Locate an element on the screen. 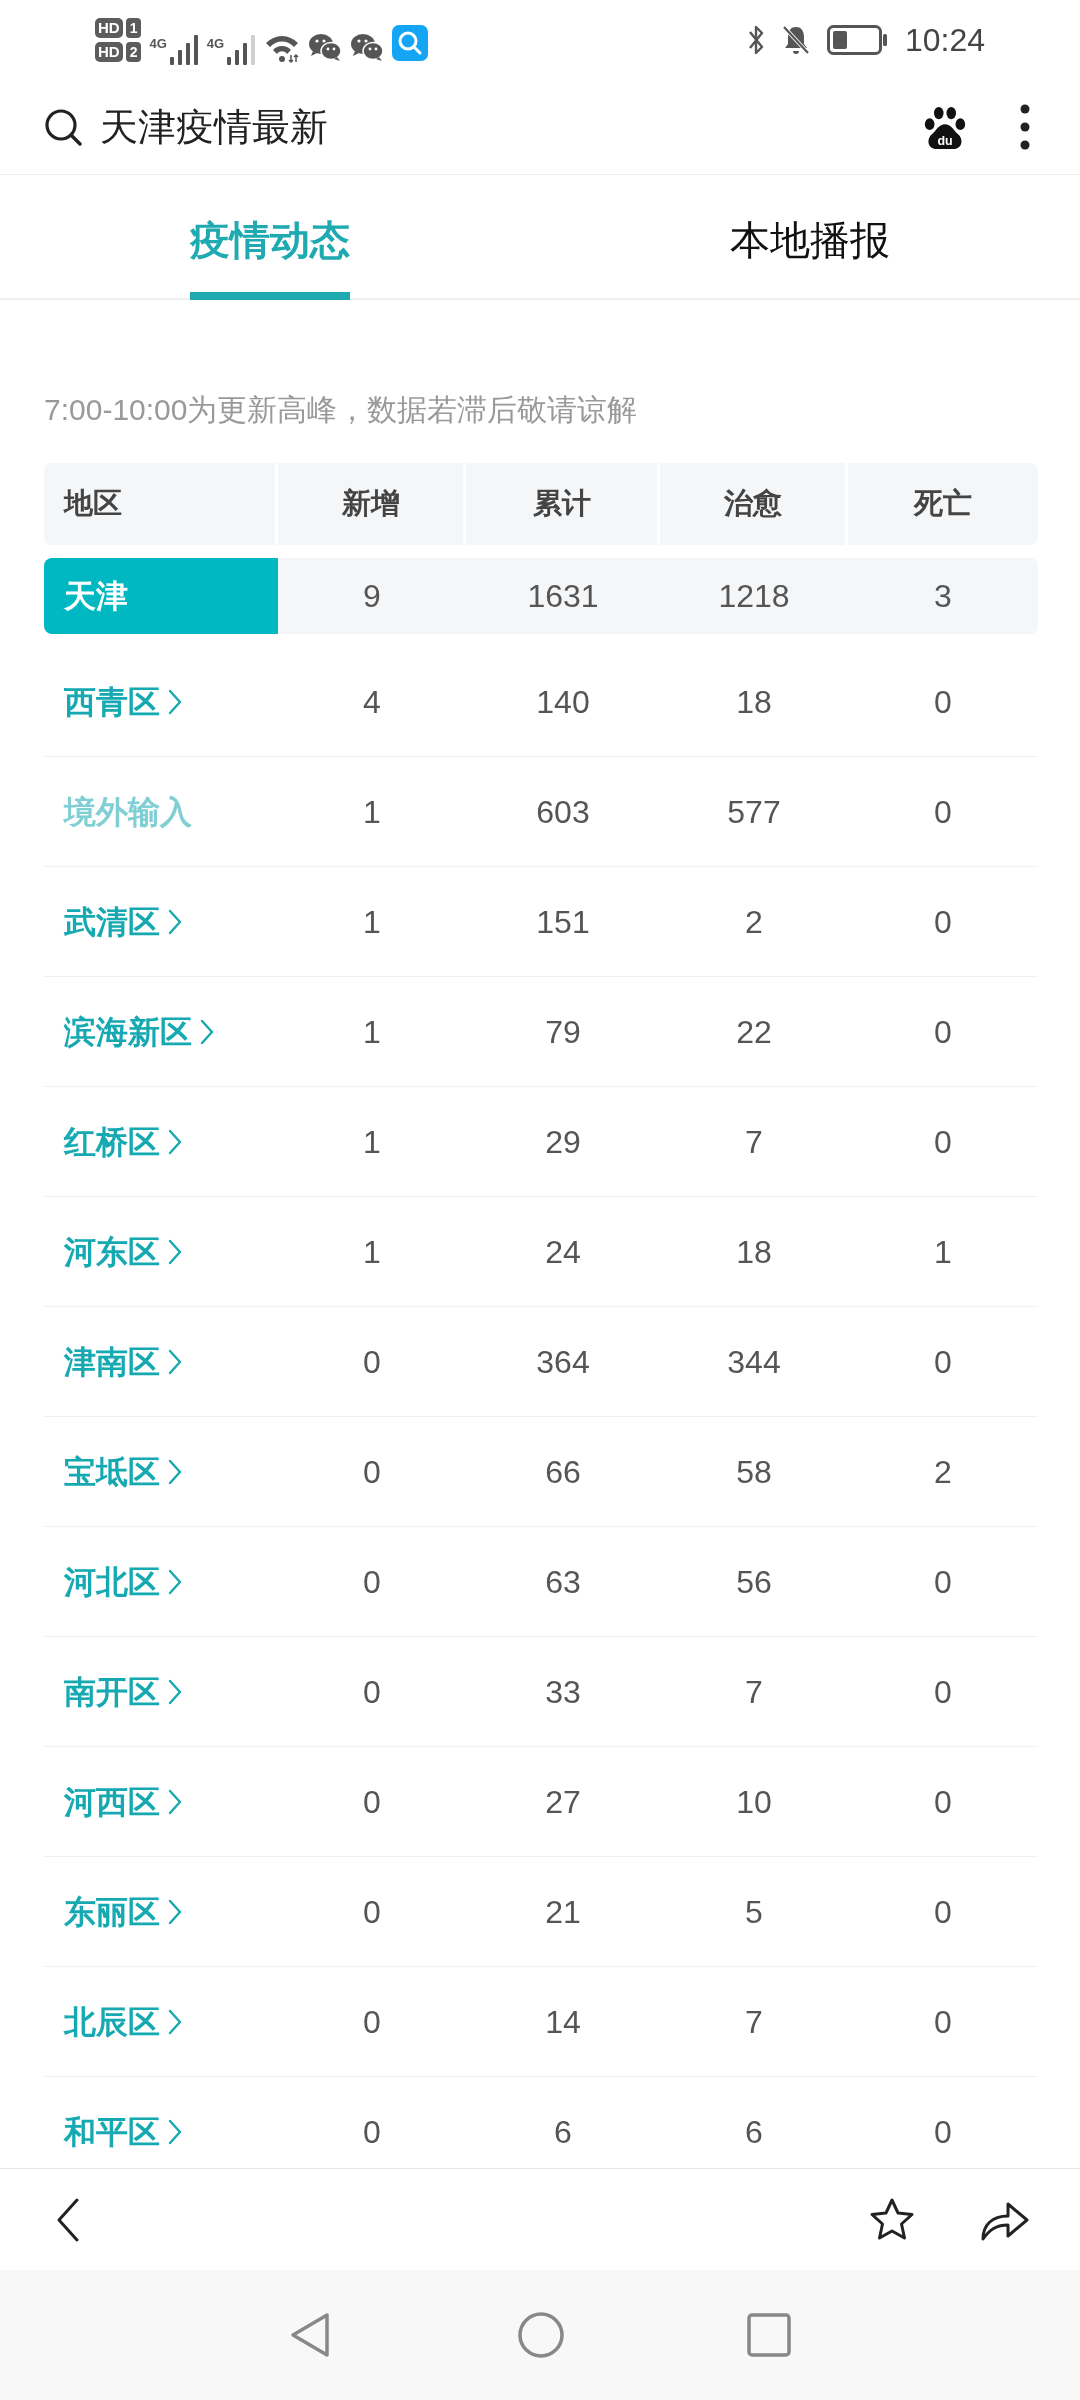 The height and width of the screenshot is (2400, 1080). district-link: 东丽区 is located at coordinates (123, 1911).